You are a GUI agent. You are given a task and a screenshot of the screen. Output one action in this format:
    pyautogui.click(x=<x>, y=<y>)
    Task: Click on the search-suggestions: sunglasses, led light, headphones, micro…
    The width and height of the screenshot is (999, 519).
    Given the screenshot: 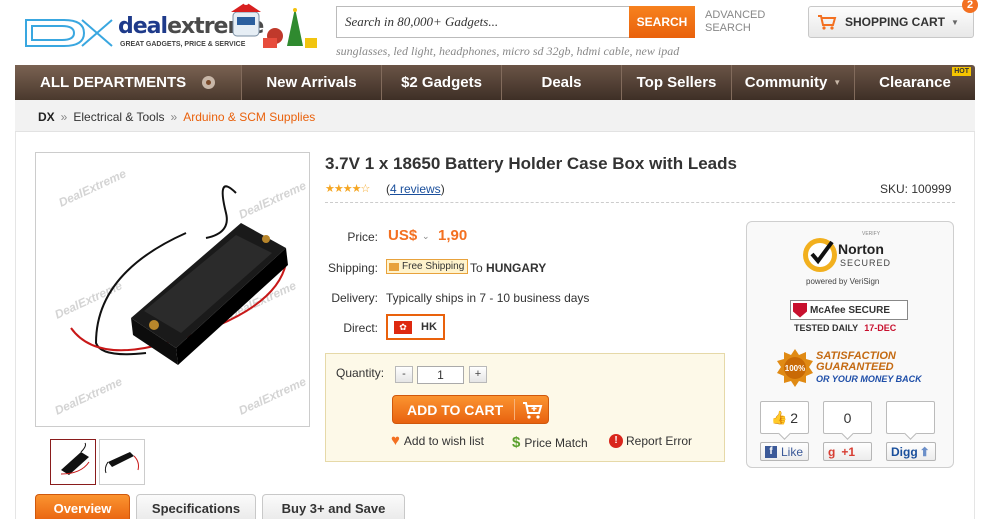 What is the action you would take?
    pyautogui.click(x=507, y=51)
    